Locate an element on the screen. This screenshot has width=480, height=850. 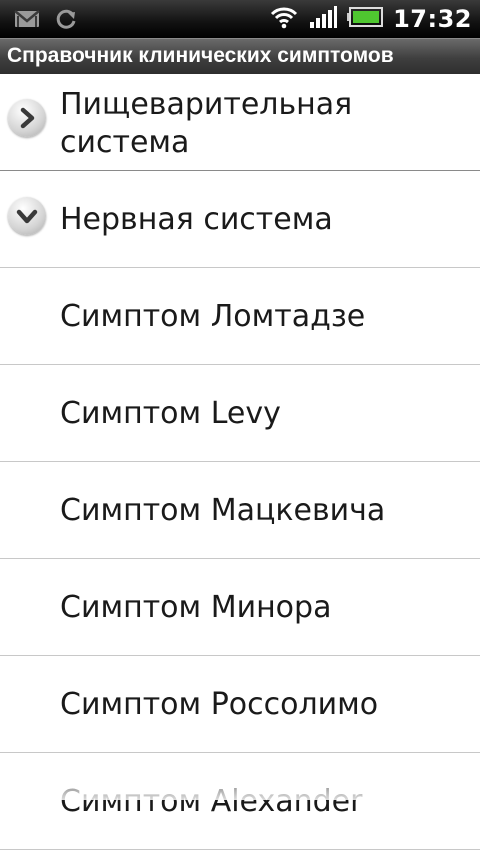
clock: 17:32 is located at coordinates (432, 19).